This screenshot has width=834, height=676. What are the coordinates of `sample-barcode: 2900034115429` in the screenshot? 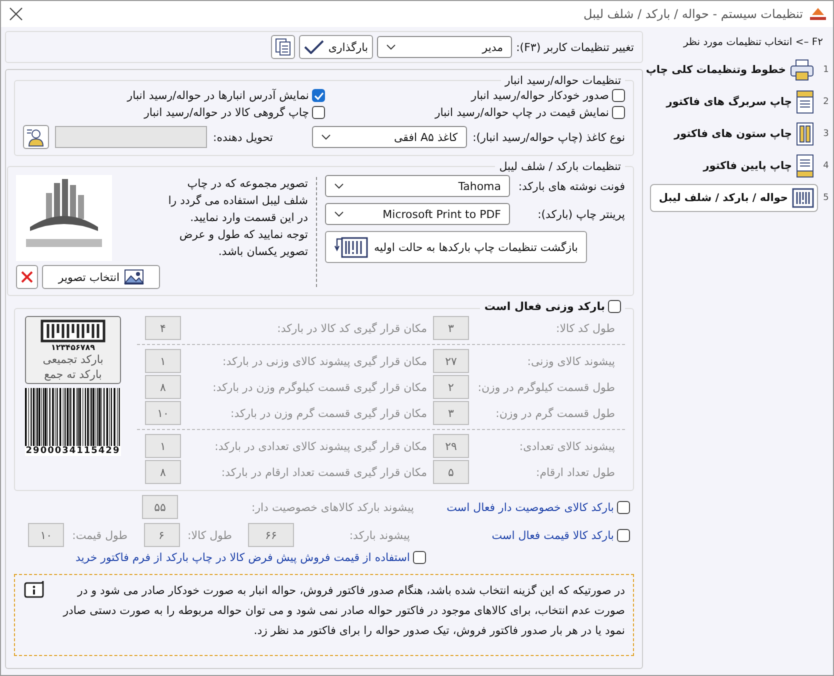 It's located at (73, 422).